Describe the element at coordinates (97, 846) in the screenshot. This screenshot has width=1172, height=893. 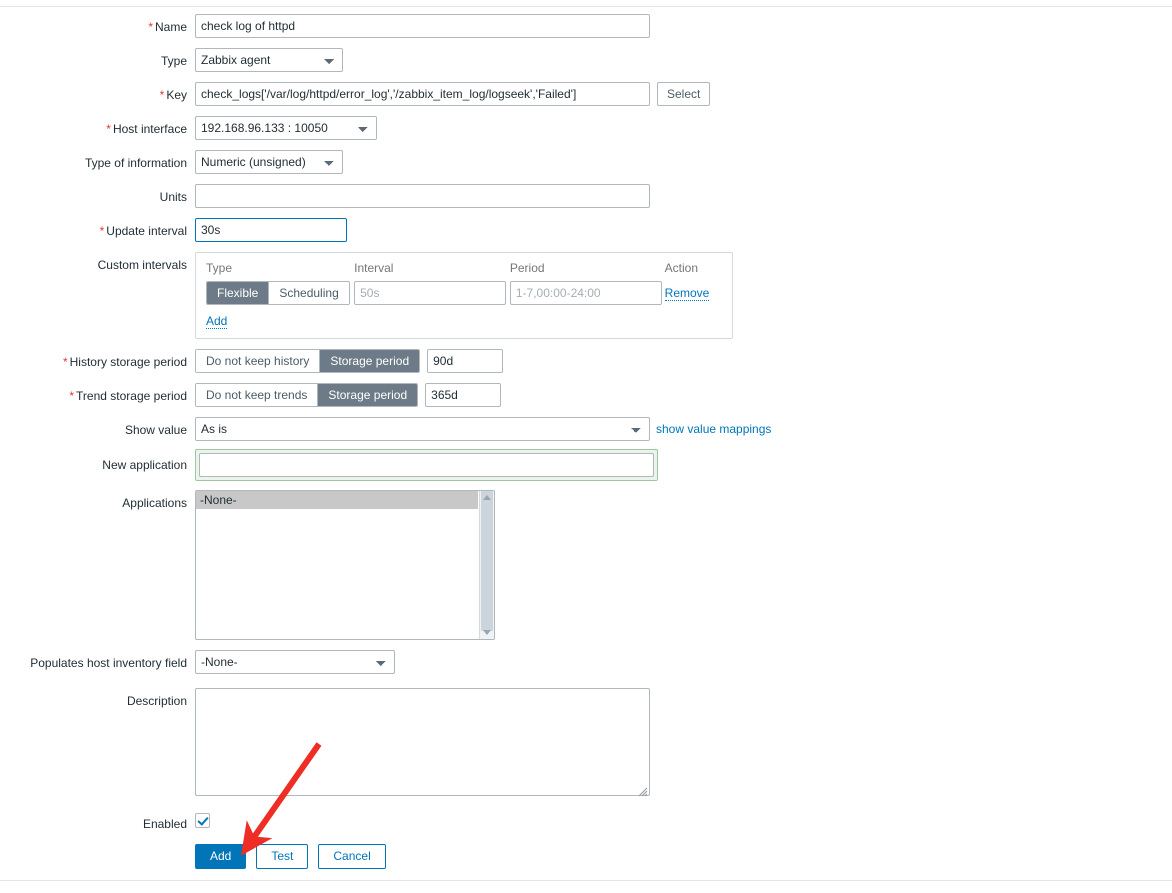
I see `actions-spacer` at that location.